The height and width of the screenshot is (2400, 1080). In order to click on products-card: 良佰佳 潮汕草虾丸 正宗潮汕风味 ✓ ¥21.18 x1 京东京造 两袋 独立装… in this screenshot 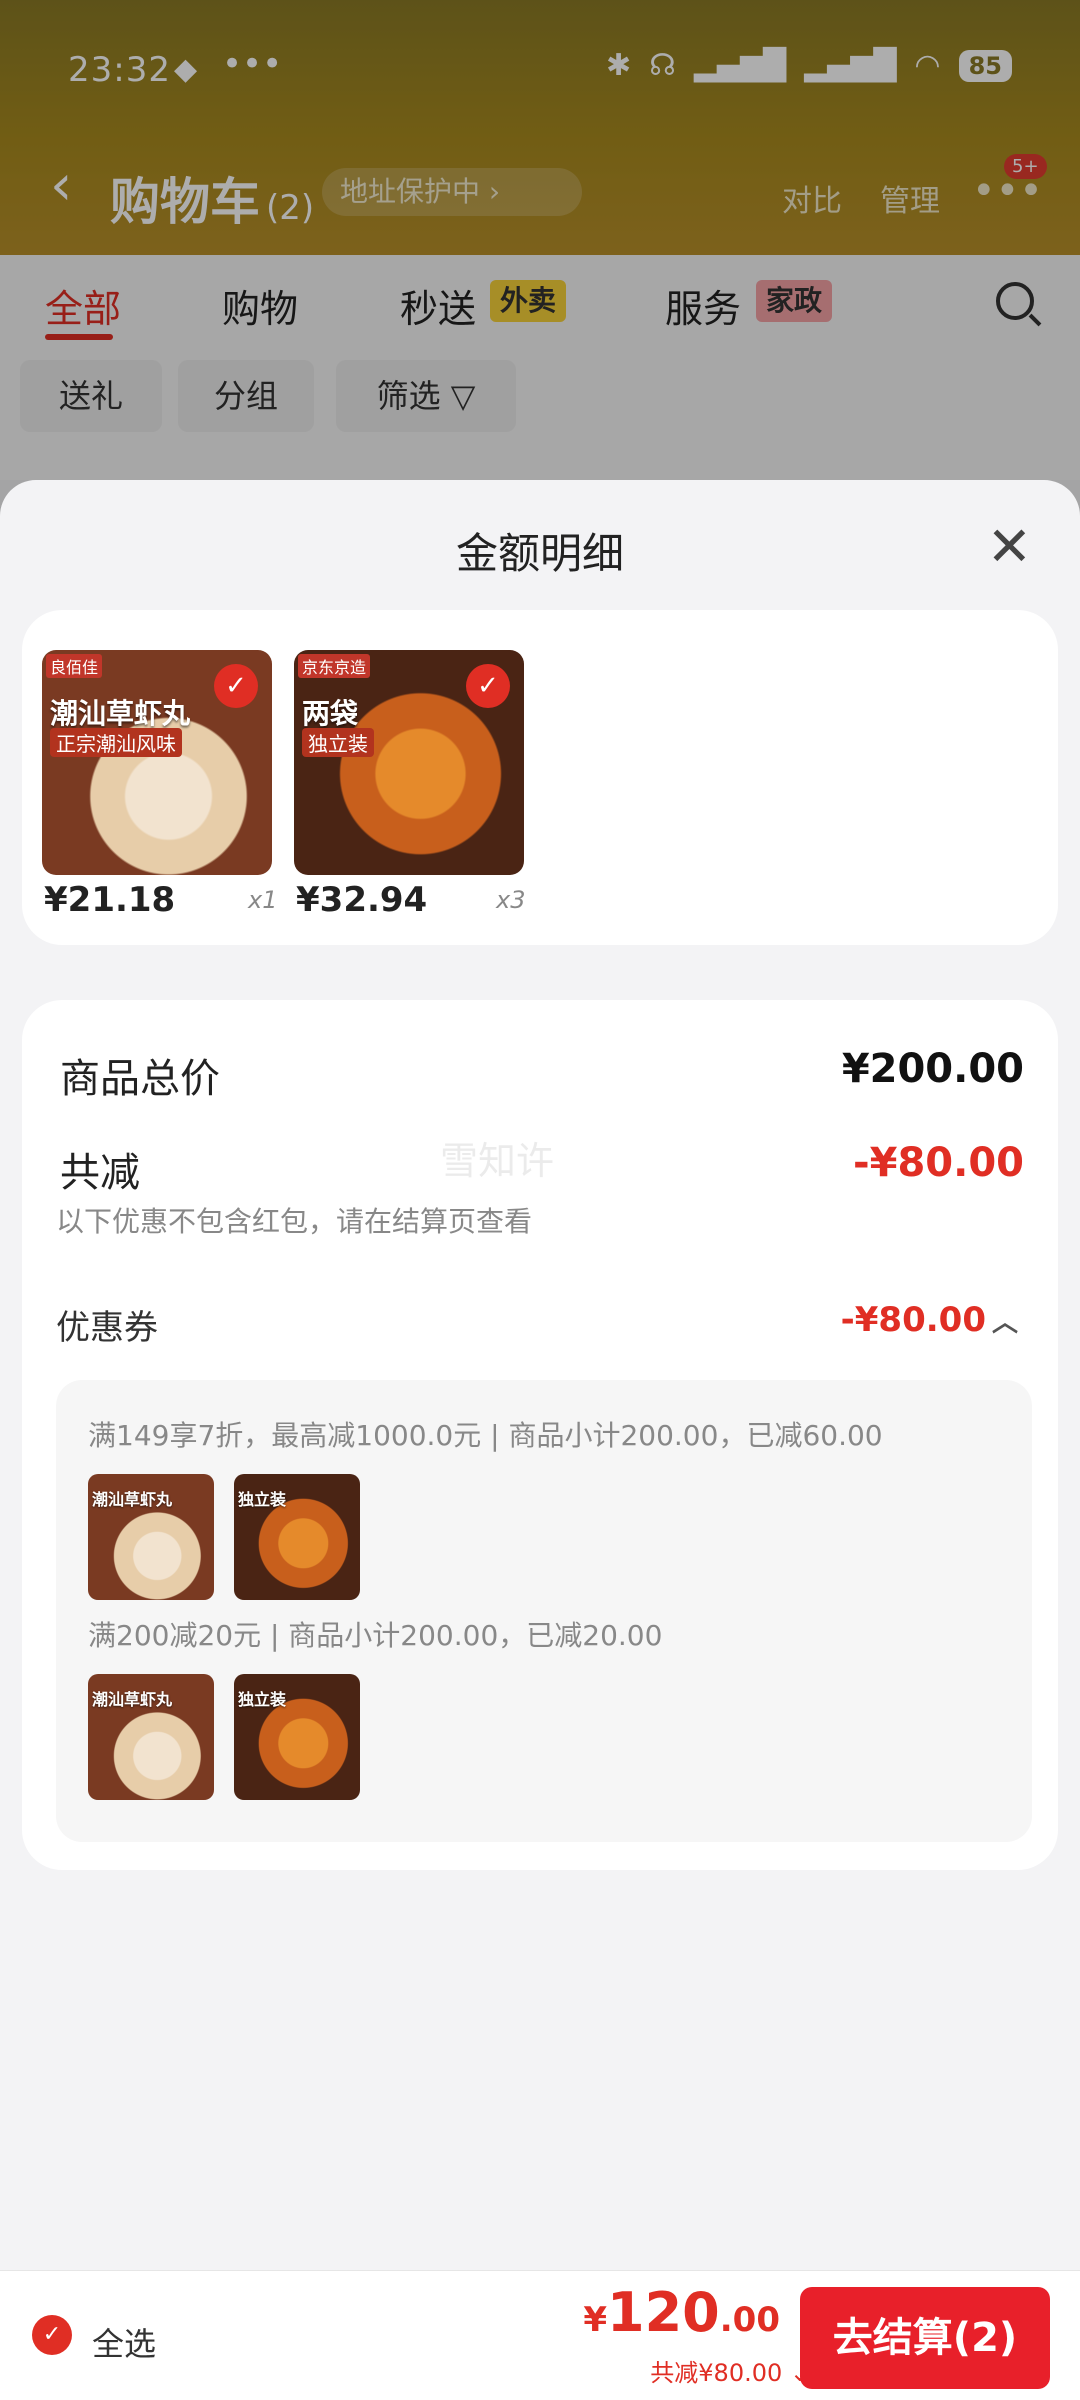, I will do `click(540, 777)`.